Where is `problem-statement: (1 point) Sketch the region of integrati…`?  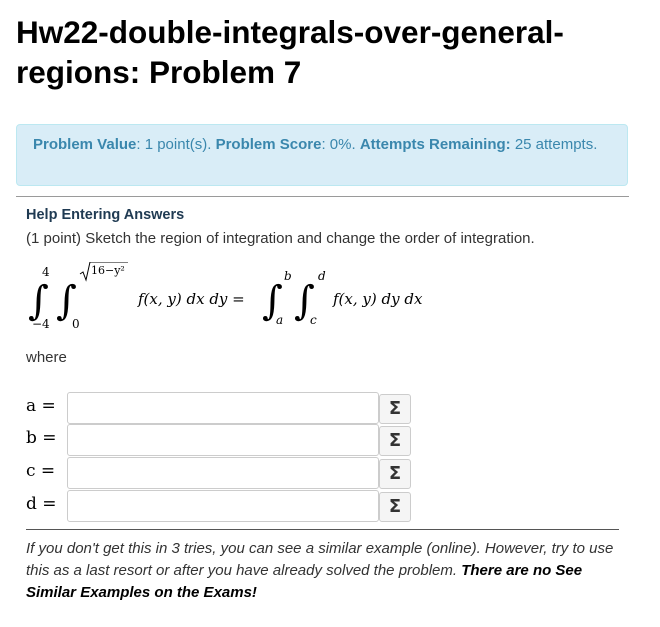
problem-statement: (1 point) Sketch the region of integrati… is located at coordinates (280, 238).